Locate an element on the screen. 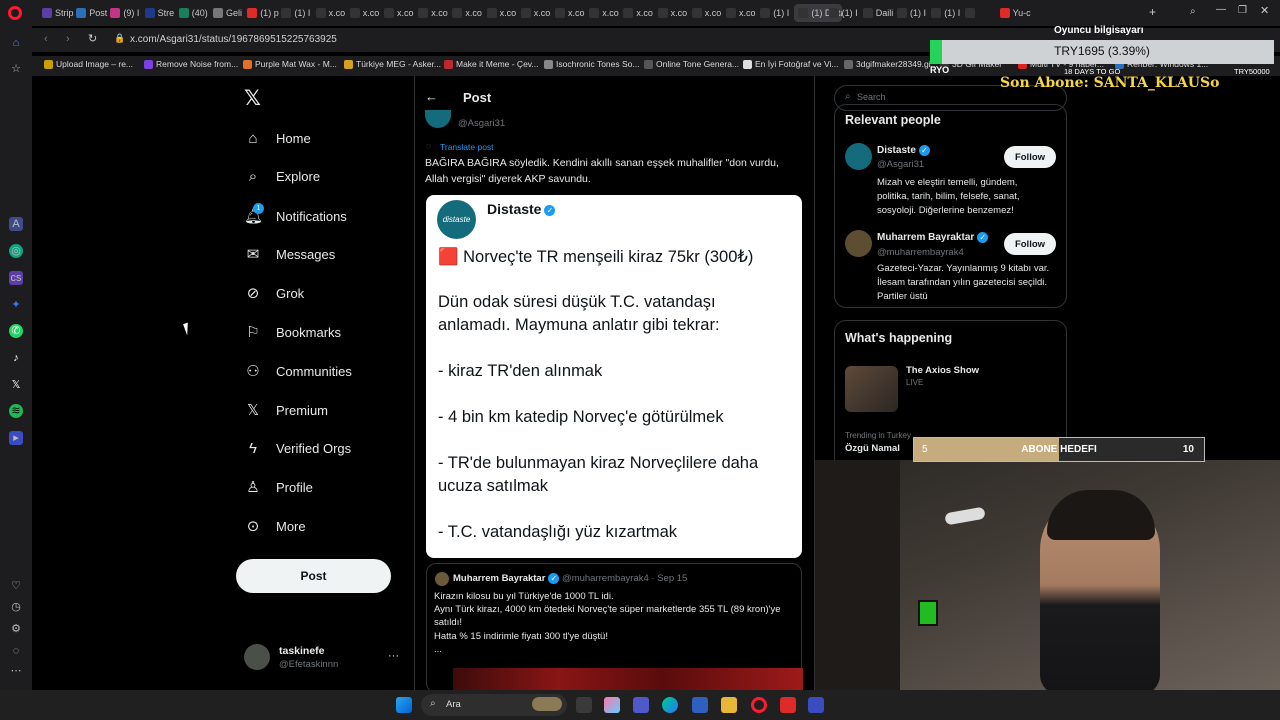 Image resolution: width=1280 pixels, height=720 pixels. more-sidebar-icon: ⋯ is located at coordinates (16, 671).